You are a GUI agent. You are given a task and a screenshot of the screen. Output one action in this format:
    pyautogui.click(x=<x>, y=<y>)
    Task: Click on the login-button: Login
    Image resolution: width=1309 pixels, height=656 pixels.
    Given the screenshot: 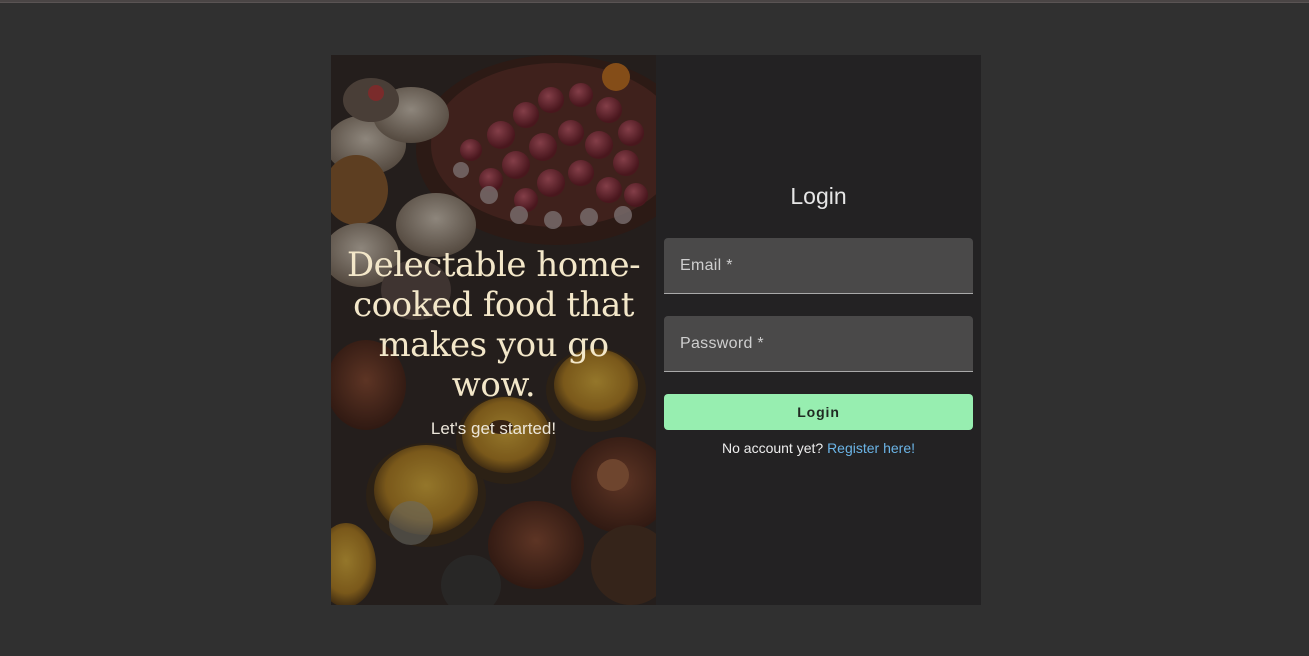 What is the action you would take?
    pyautogui.click(x=818, y=412)
    